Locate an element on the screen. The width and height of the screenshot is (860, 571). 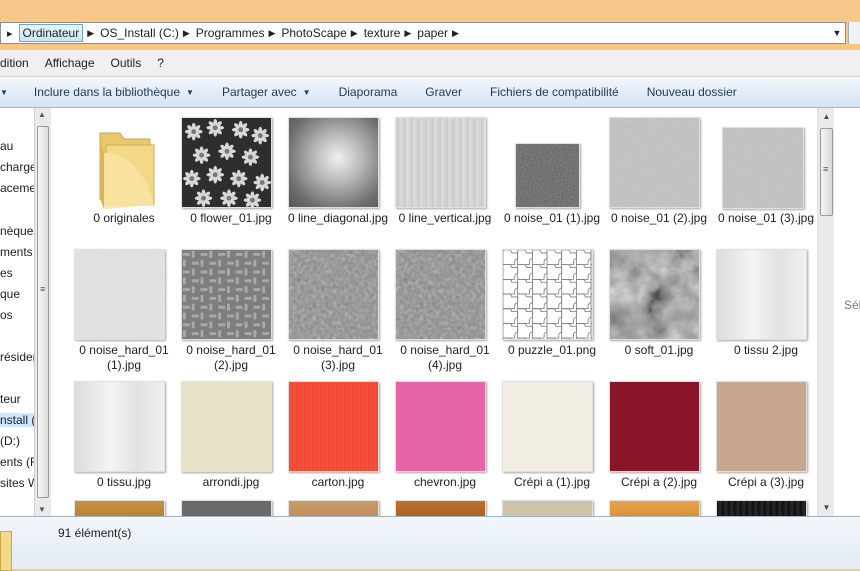
file-name: 0 originales is located at coordinates (124, 218).